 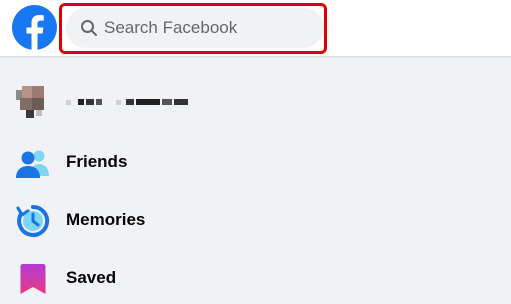 I want to click on memories-icon, so click(x=33, y=220).